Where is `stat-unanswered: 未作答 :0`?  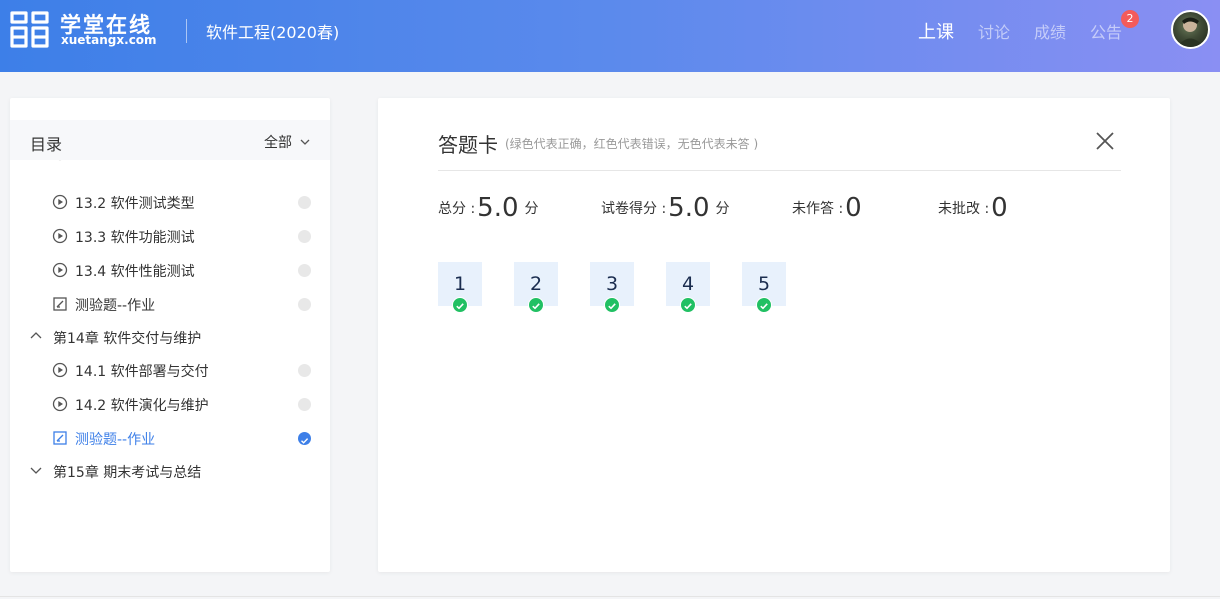 stat-unanswered: 未作答 :0 is located at coordinates (830, 208).